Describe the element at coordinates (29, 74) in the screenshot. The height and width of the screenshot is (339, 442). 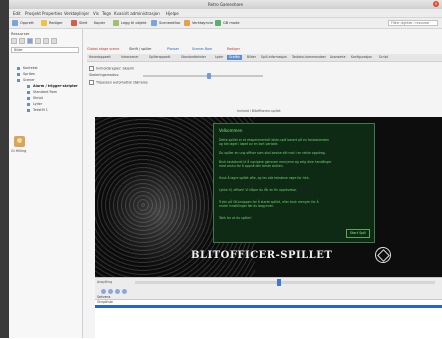
I see `tree-item: Sprites` at that location.